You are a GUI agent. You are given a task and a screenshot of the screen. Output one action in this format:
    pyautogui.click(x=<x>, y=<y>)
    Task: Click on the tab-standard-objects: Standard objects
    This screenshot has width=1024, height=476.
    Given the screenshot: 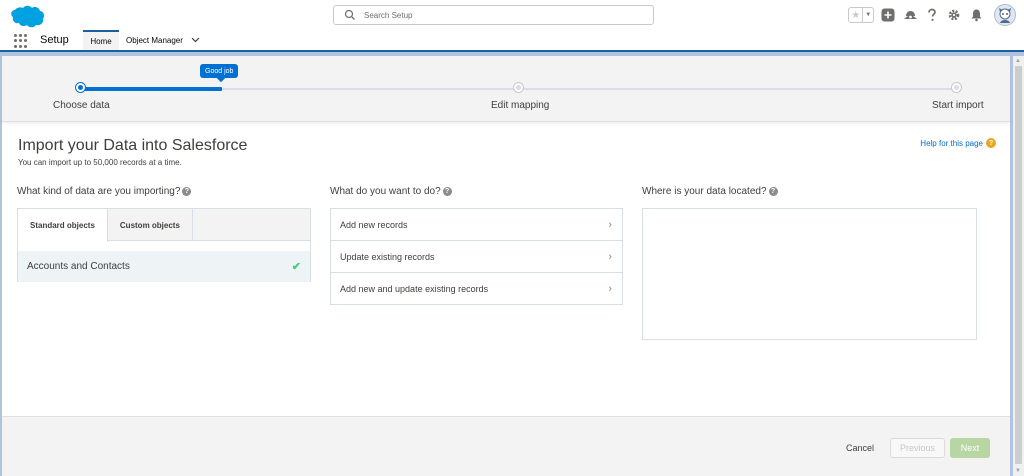 What is the action you would take?
    pyautogui.click(x=63, y=225)
    